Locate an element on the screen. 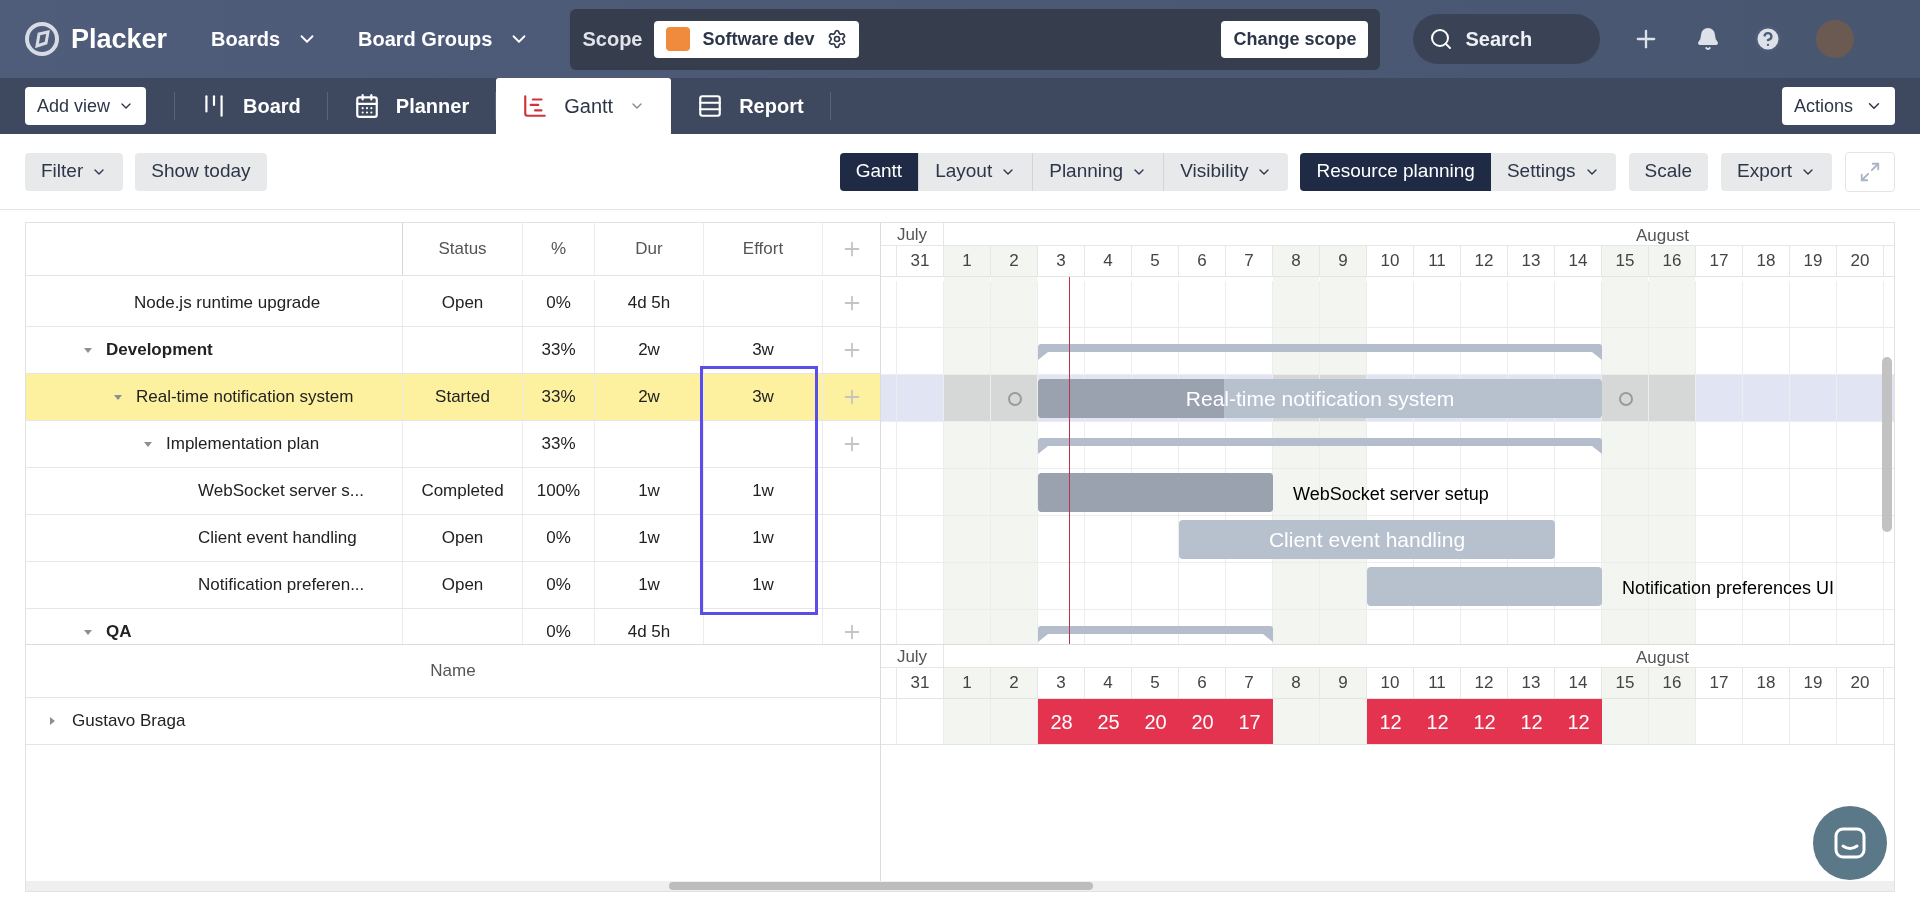 Image resolution: width=1920 pixels, height=912 pixels. fullscreen-button is located at coordinates (1870, 171).